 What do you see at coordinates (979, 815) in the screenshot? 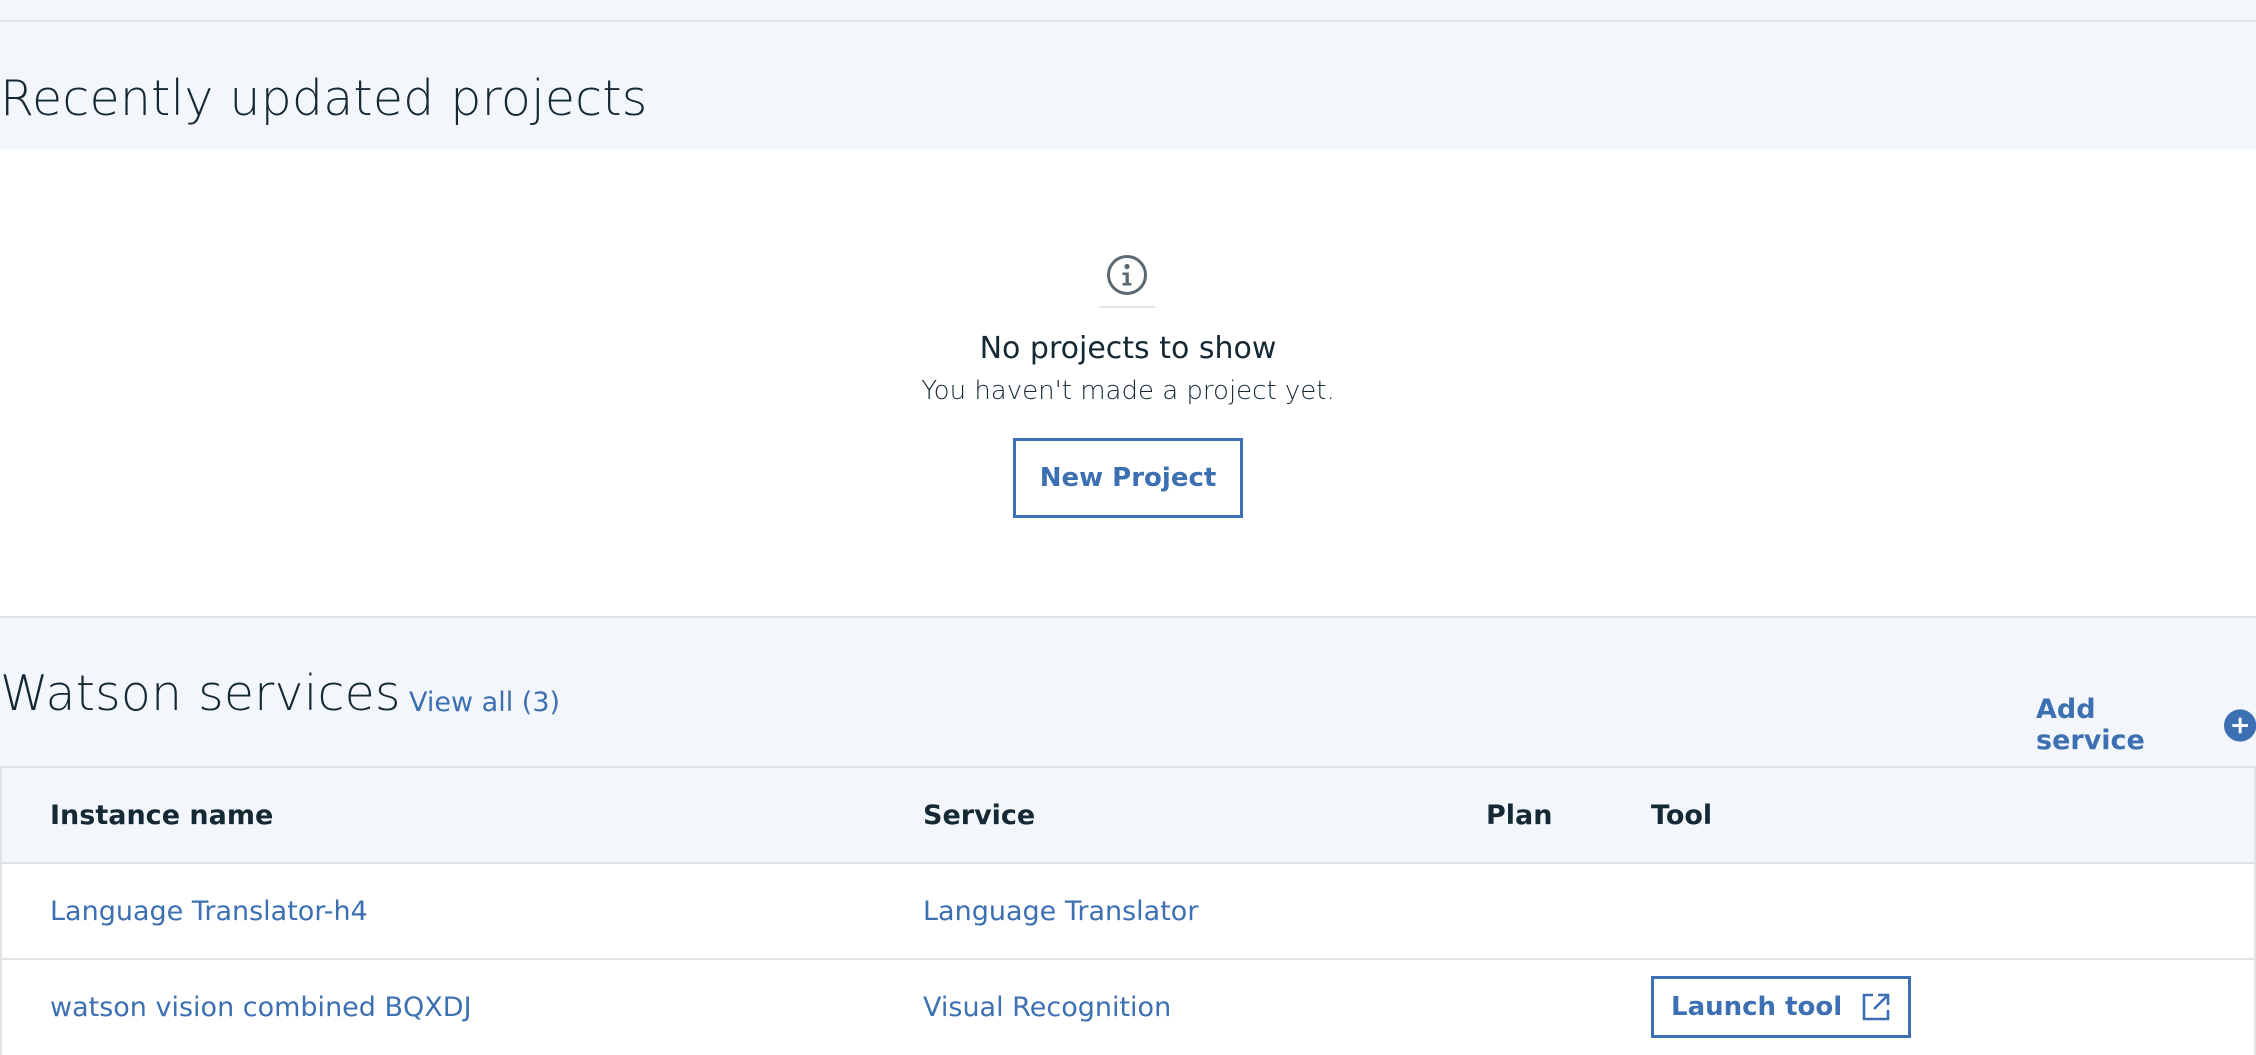
I see `column-header-service: Service` at bounding box center [979, 815].